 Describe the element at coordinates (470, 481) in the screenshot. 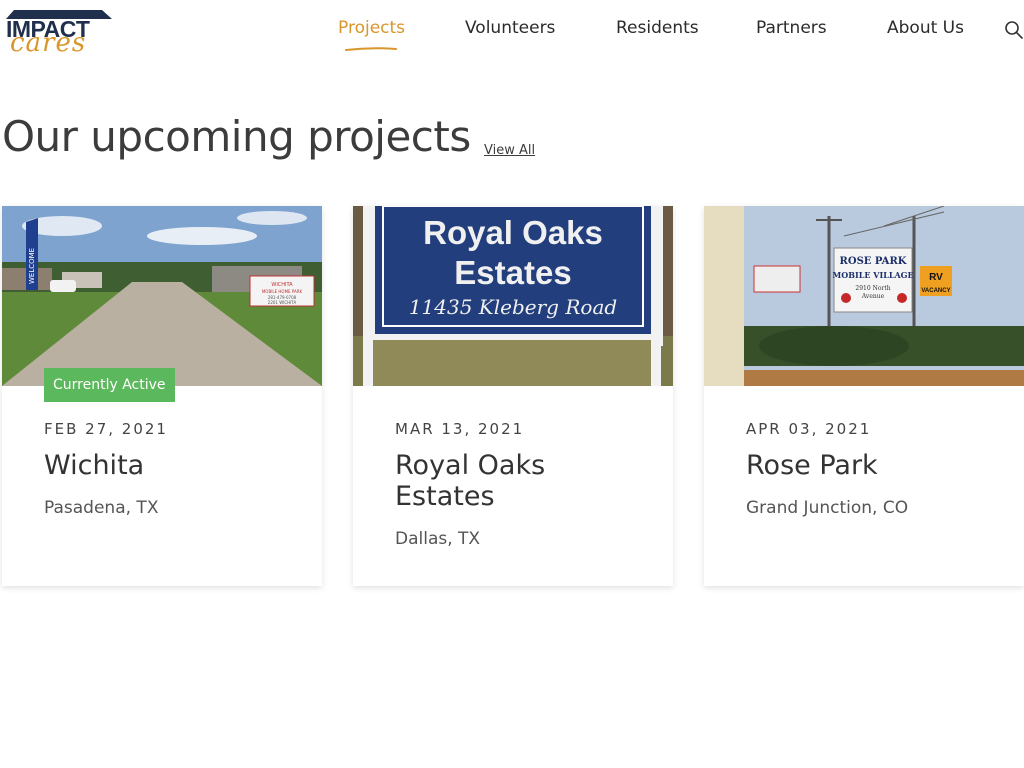

I see `project-title: Royal Oaks Estates` at that location.